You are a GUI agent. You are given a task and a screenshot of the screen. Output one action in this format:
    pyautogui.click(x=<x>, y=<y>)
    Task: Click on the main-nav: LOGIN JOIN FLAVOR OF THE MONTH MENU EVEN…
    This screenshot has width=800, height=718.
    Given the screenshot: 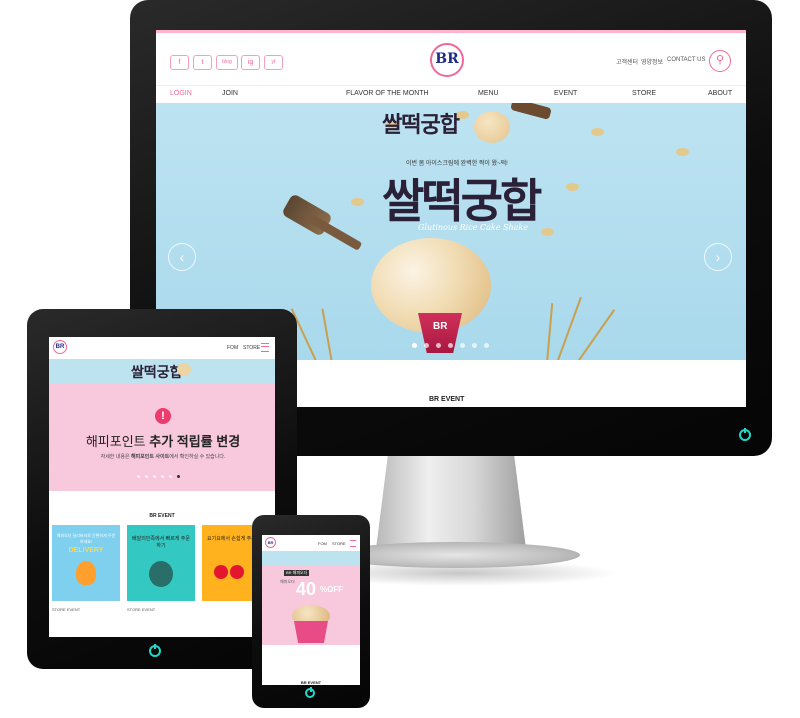 What is the action you would take?
    pyautogui.click(x=451, y=95)
    